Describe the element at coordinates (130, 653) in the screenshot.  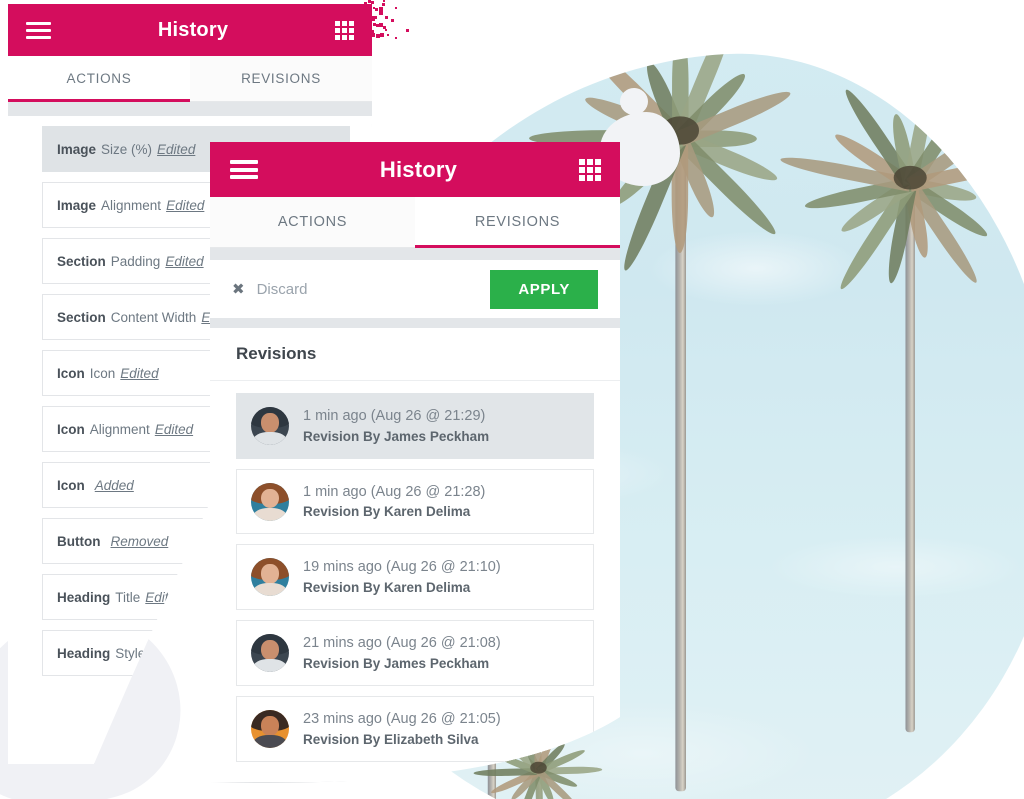
I see `action-property: Style` at that location.